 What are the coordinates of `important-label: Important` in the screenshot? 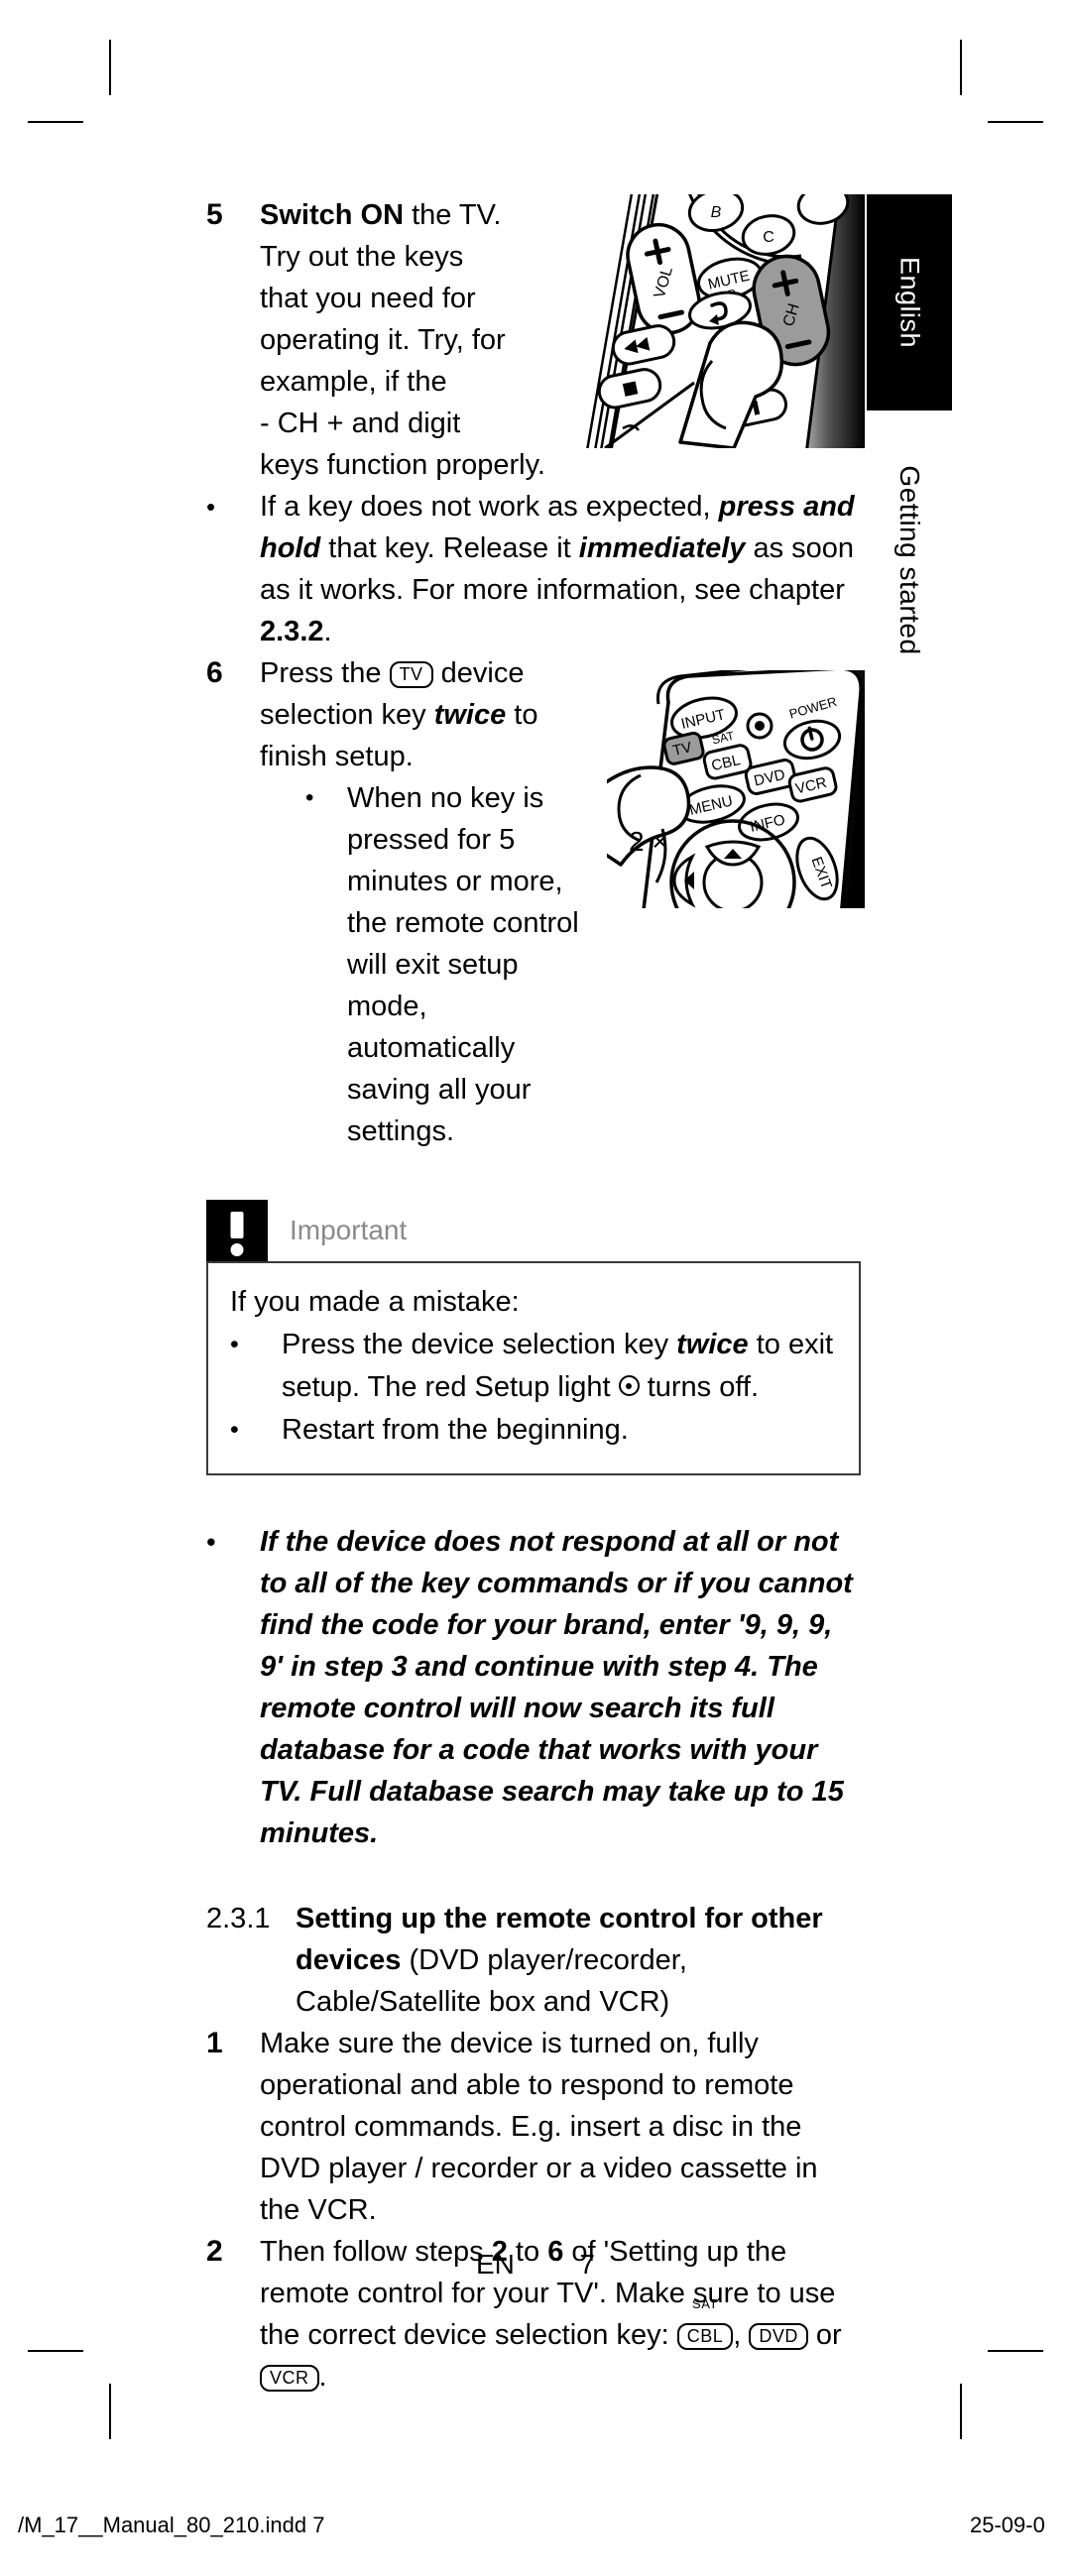 It's located at (349, 1230).